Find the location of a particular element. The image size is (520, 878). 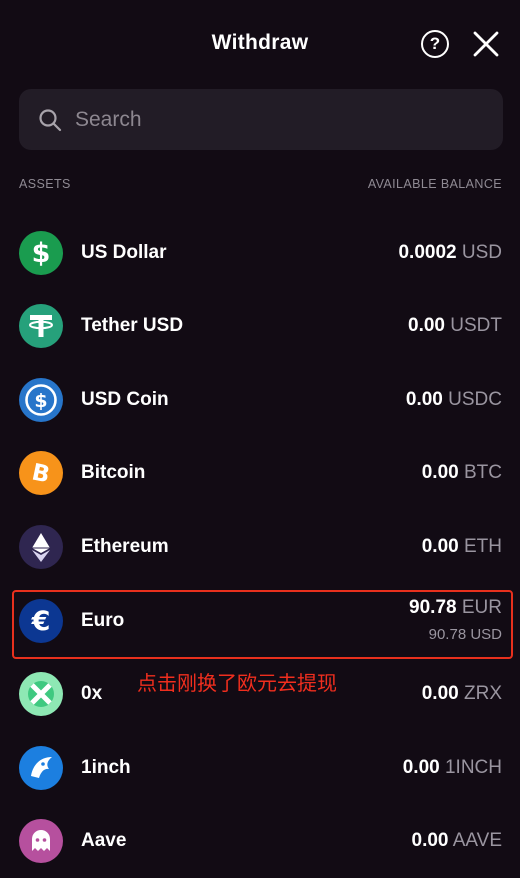

asset-balance: 0.00 1INCH is located at coordinates (452, 768).